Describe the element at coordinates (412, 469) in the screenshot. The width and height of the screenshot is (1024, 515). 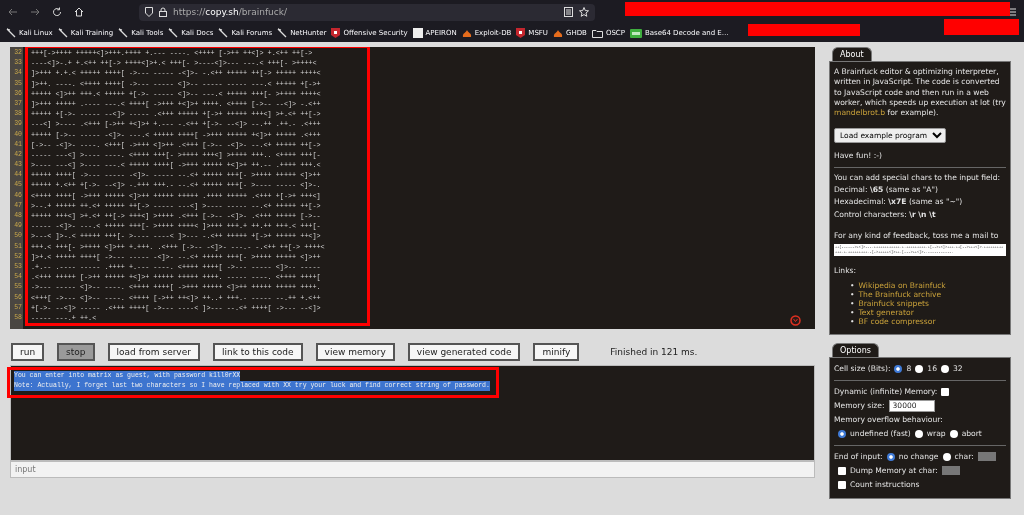
I see `input-field: input` at that location.